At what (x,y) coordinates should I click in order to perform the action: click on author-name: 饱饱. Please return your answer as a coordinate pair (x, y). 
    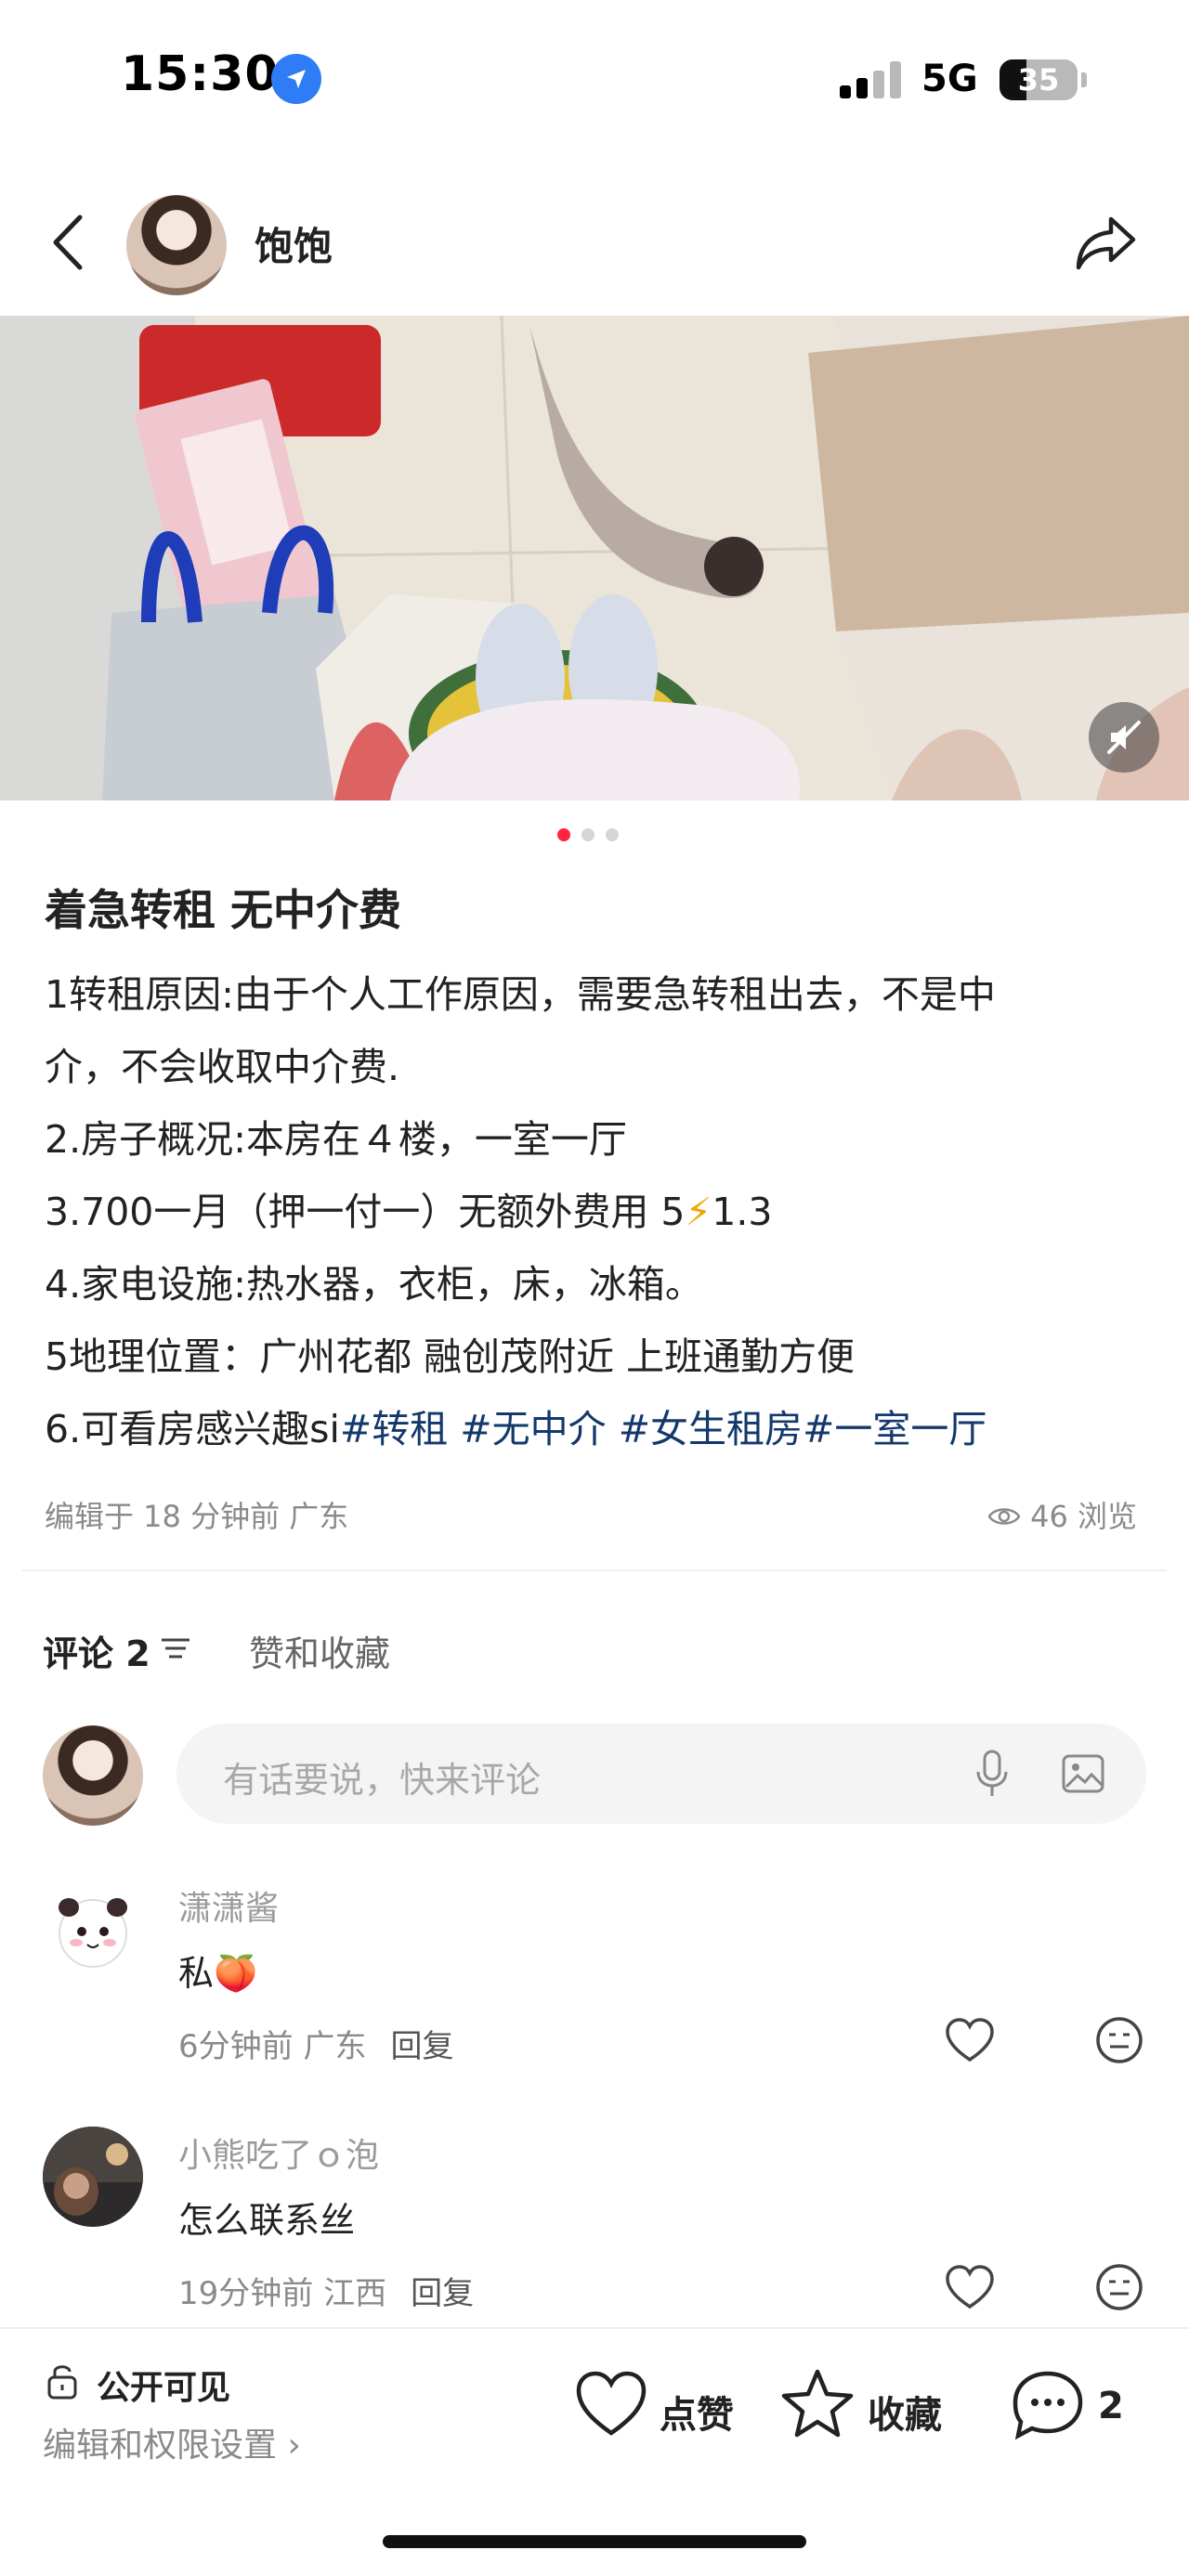
    Looking at the image, I should click on (294, 243).